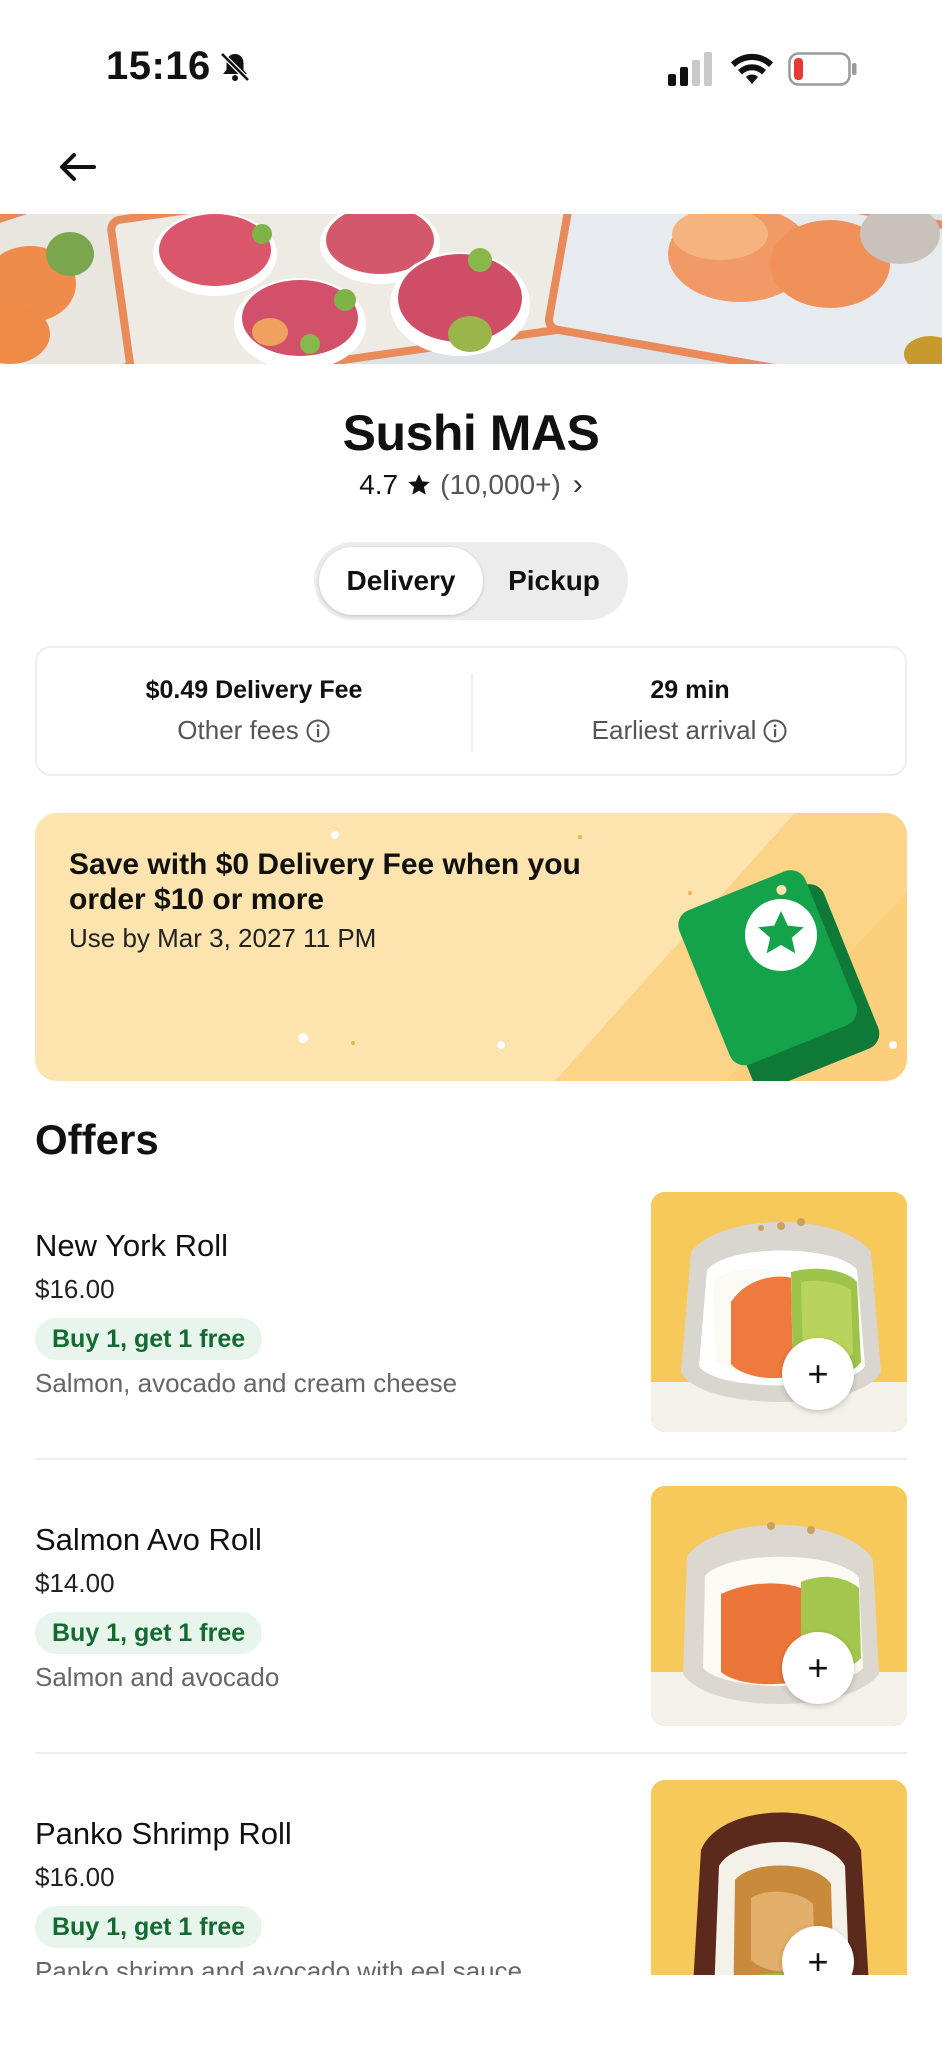 The image size is (942, 2048). What do you see at coordinates (235, 67) in the screenshot?
I see `bell-slash-icon` at bounding box center [235, 67].